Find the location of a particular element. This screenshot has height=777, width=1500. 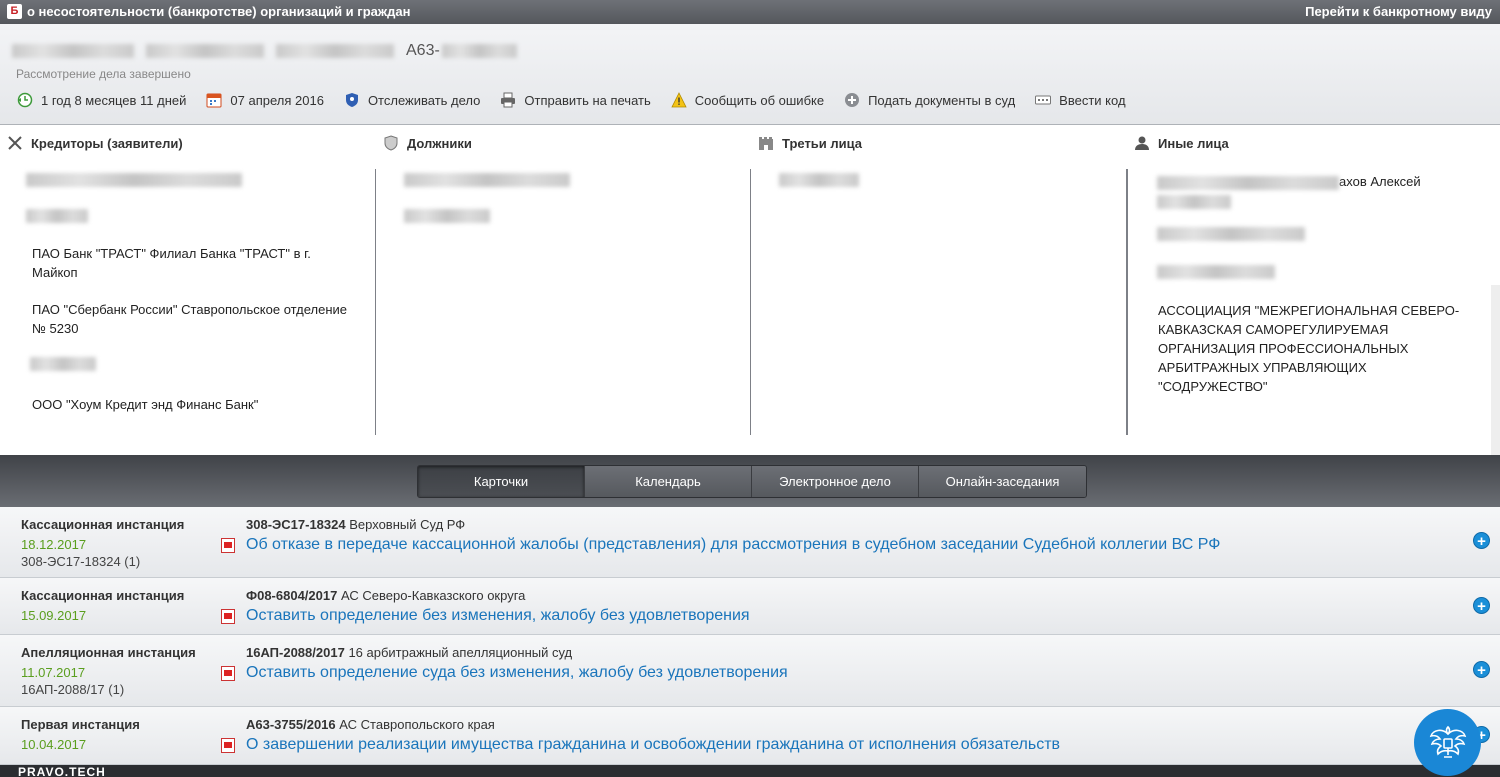

instance-sub-number: 308-ЭС17-18324 (1) is located at coordinates (81, 561).